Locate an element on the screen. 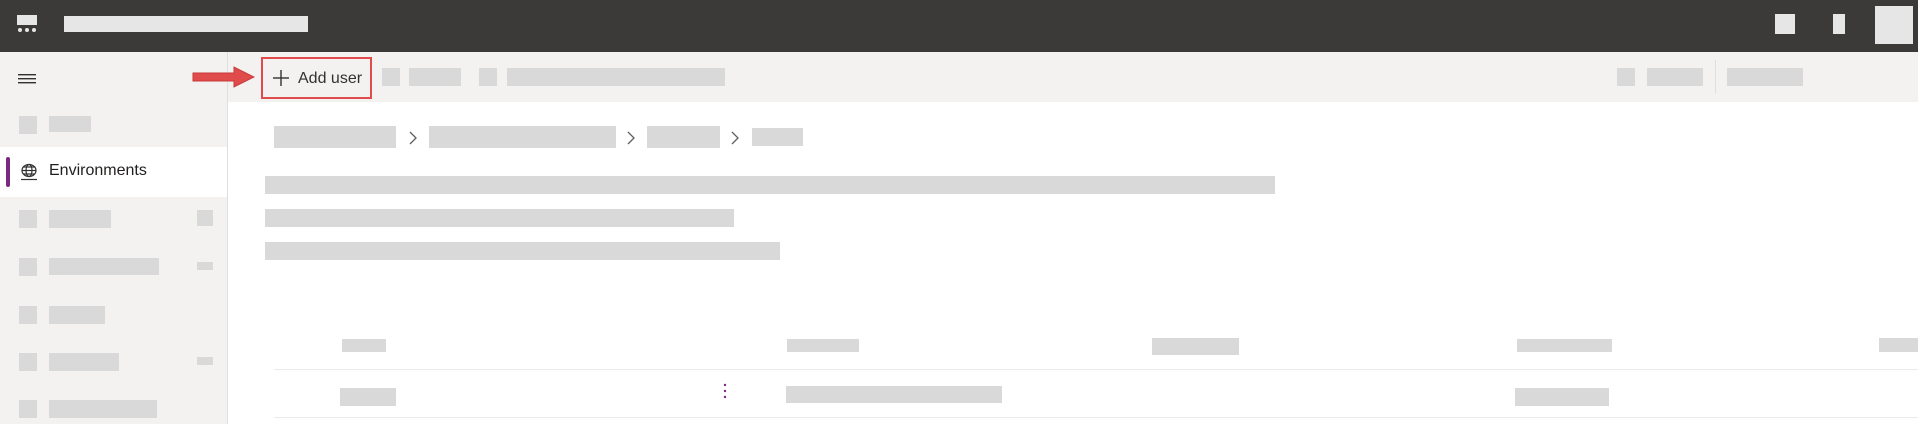 This screenshot has height=424, width=1918. callout-arrow-icon is located at coordinates (224, 77).